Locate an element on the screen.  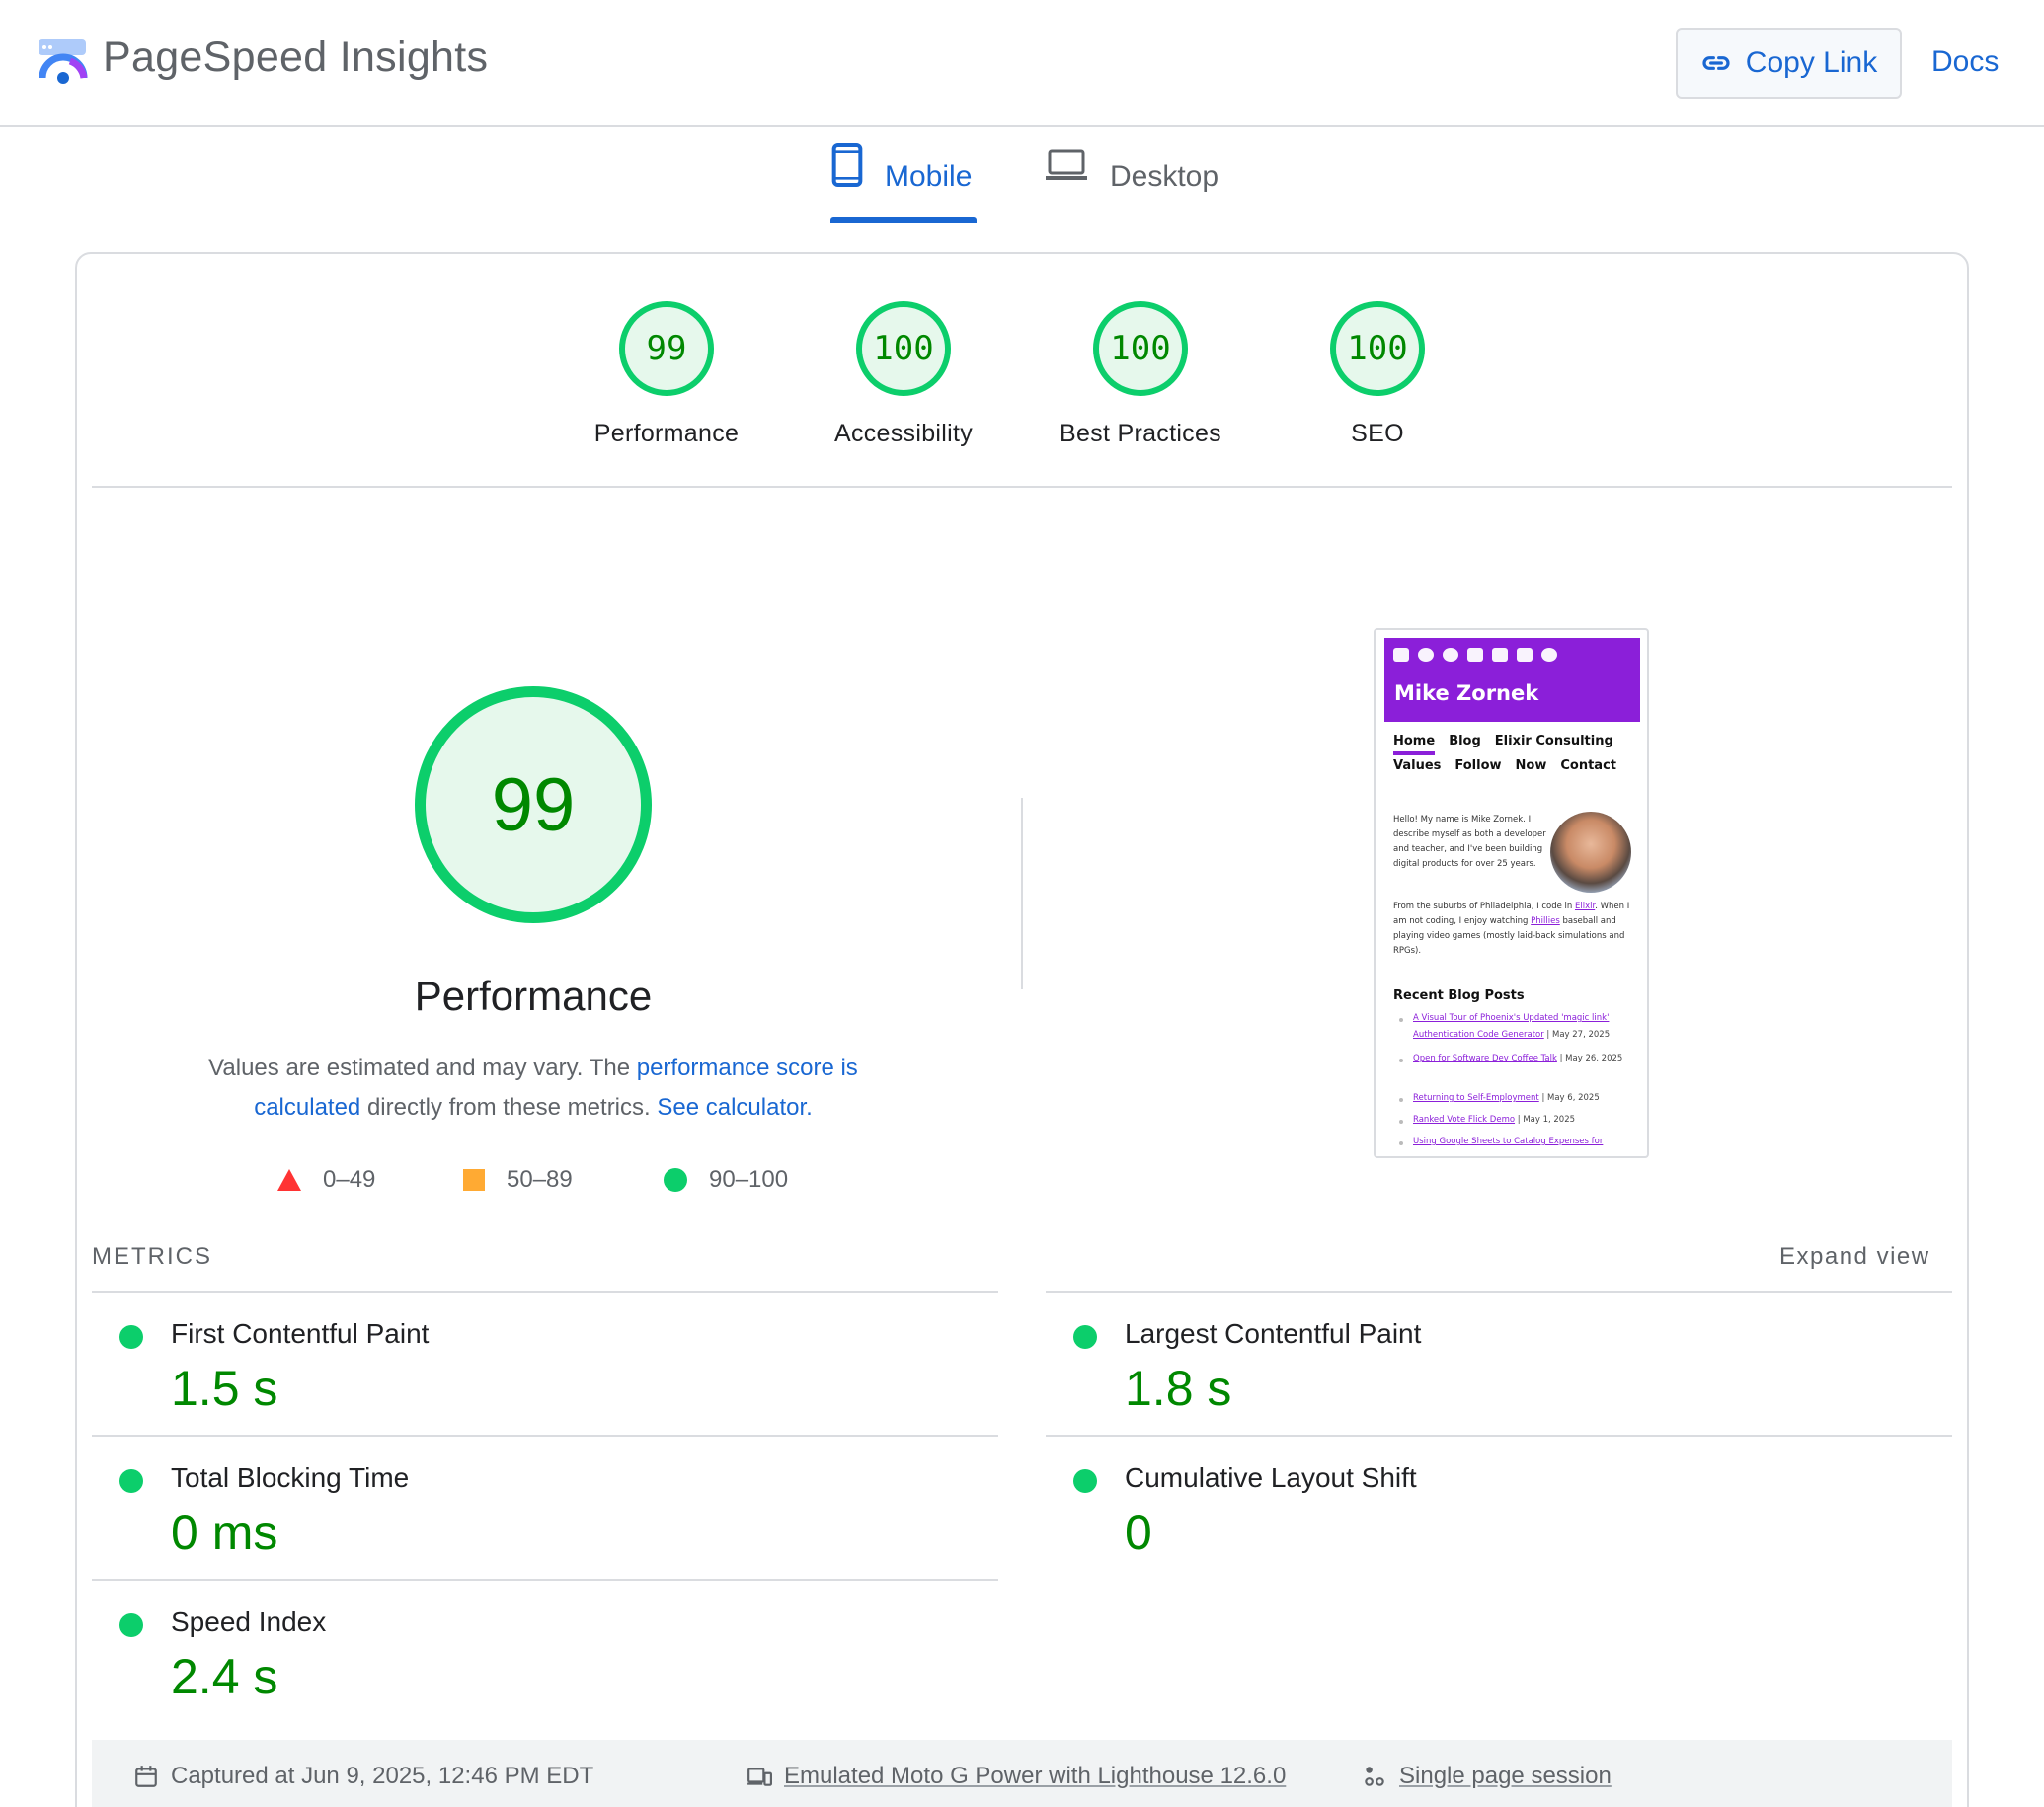
tab-desktop: Desktop is located at coordinates (1132, 186).